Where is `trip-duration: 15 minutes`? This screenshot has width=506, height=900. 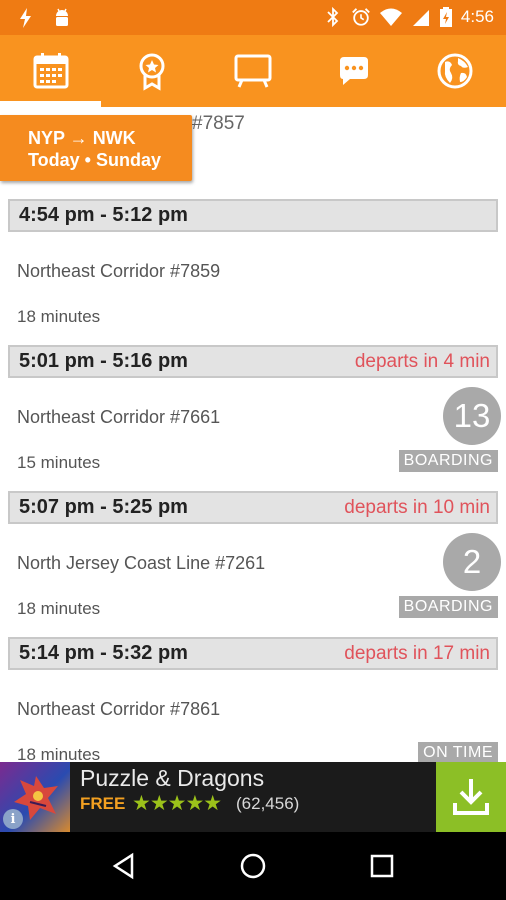 trip-duration: 15 minutes is located at coordinates (59, 462).